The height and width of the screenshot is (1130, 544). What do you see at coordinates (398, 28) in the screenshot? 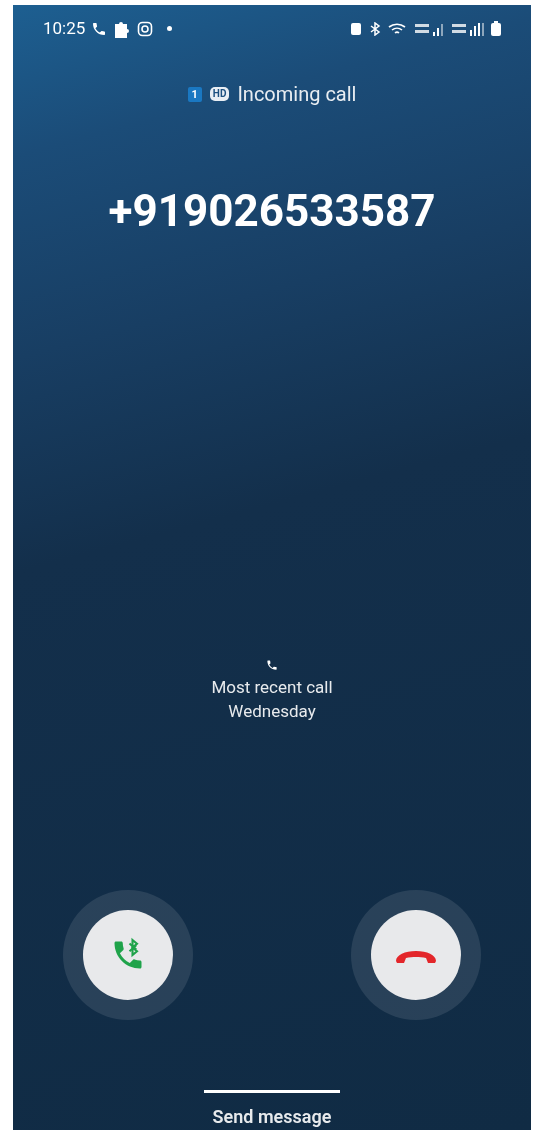
I see `wifi-icon` at bounding box center [398, 28].